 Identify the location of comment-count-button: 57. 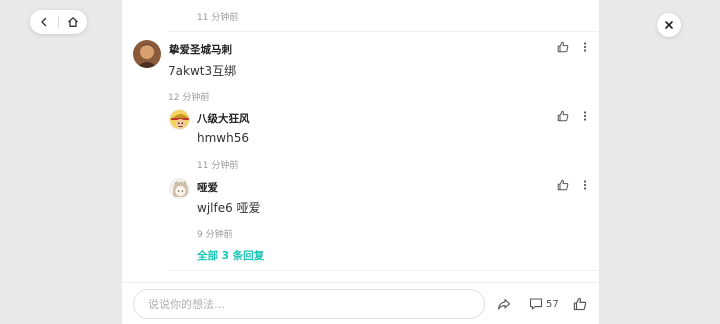
(544, 304).